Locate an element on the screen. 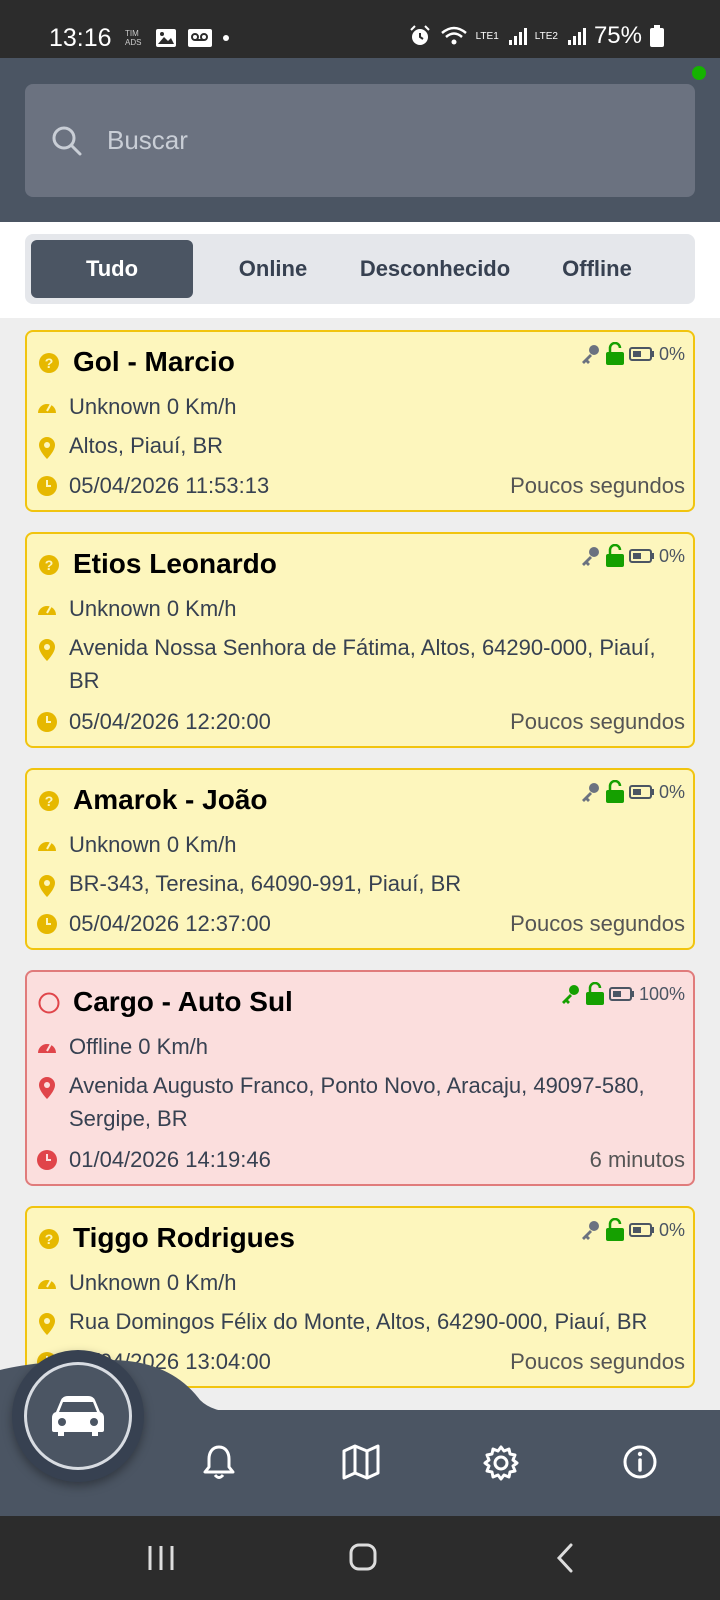 Image resolution: width=720 pixels, height=1600 pixels. battery-level: 100% is located at coordinates (661, 993).